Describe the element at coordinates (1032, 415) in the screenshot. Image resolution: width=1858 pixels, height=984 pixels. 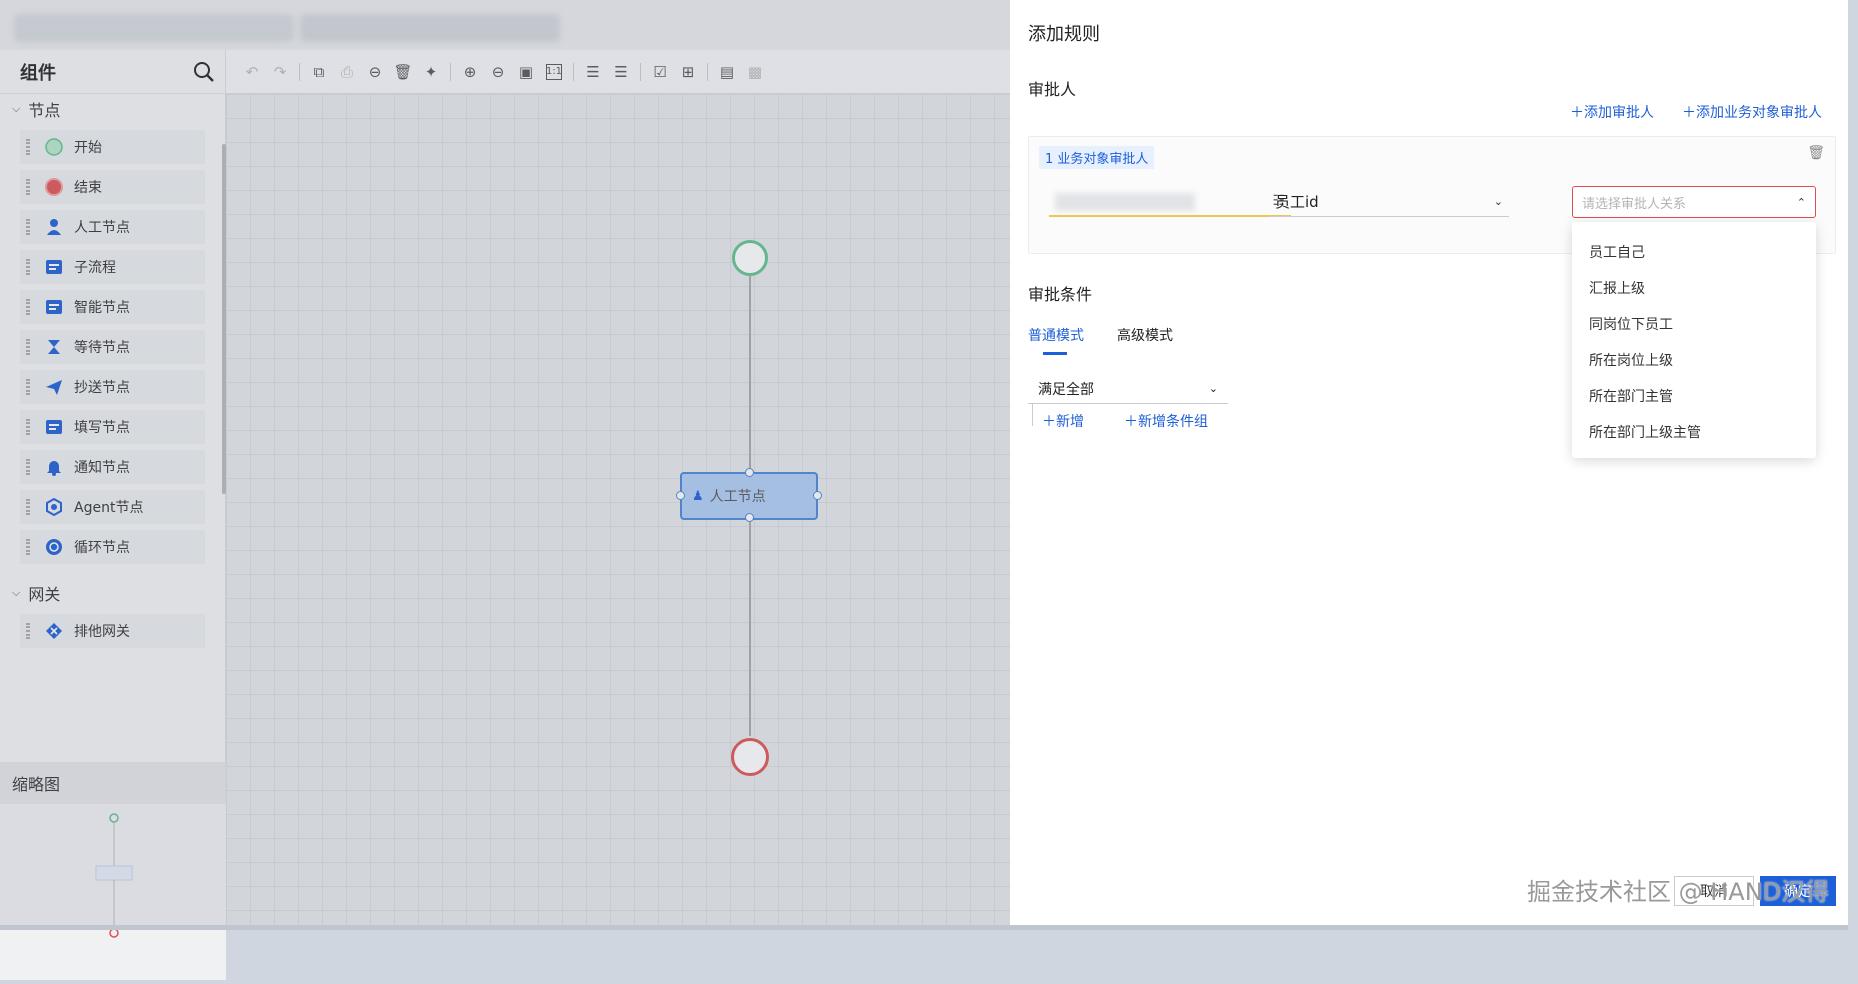
I see `condition-tree-line` at that location.